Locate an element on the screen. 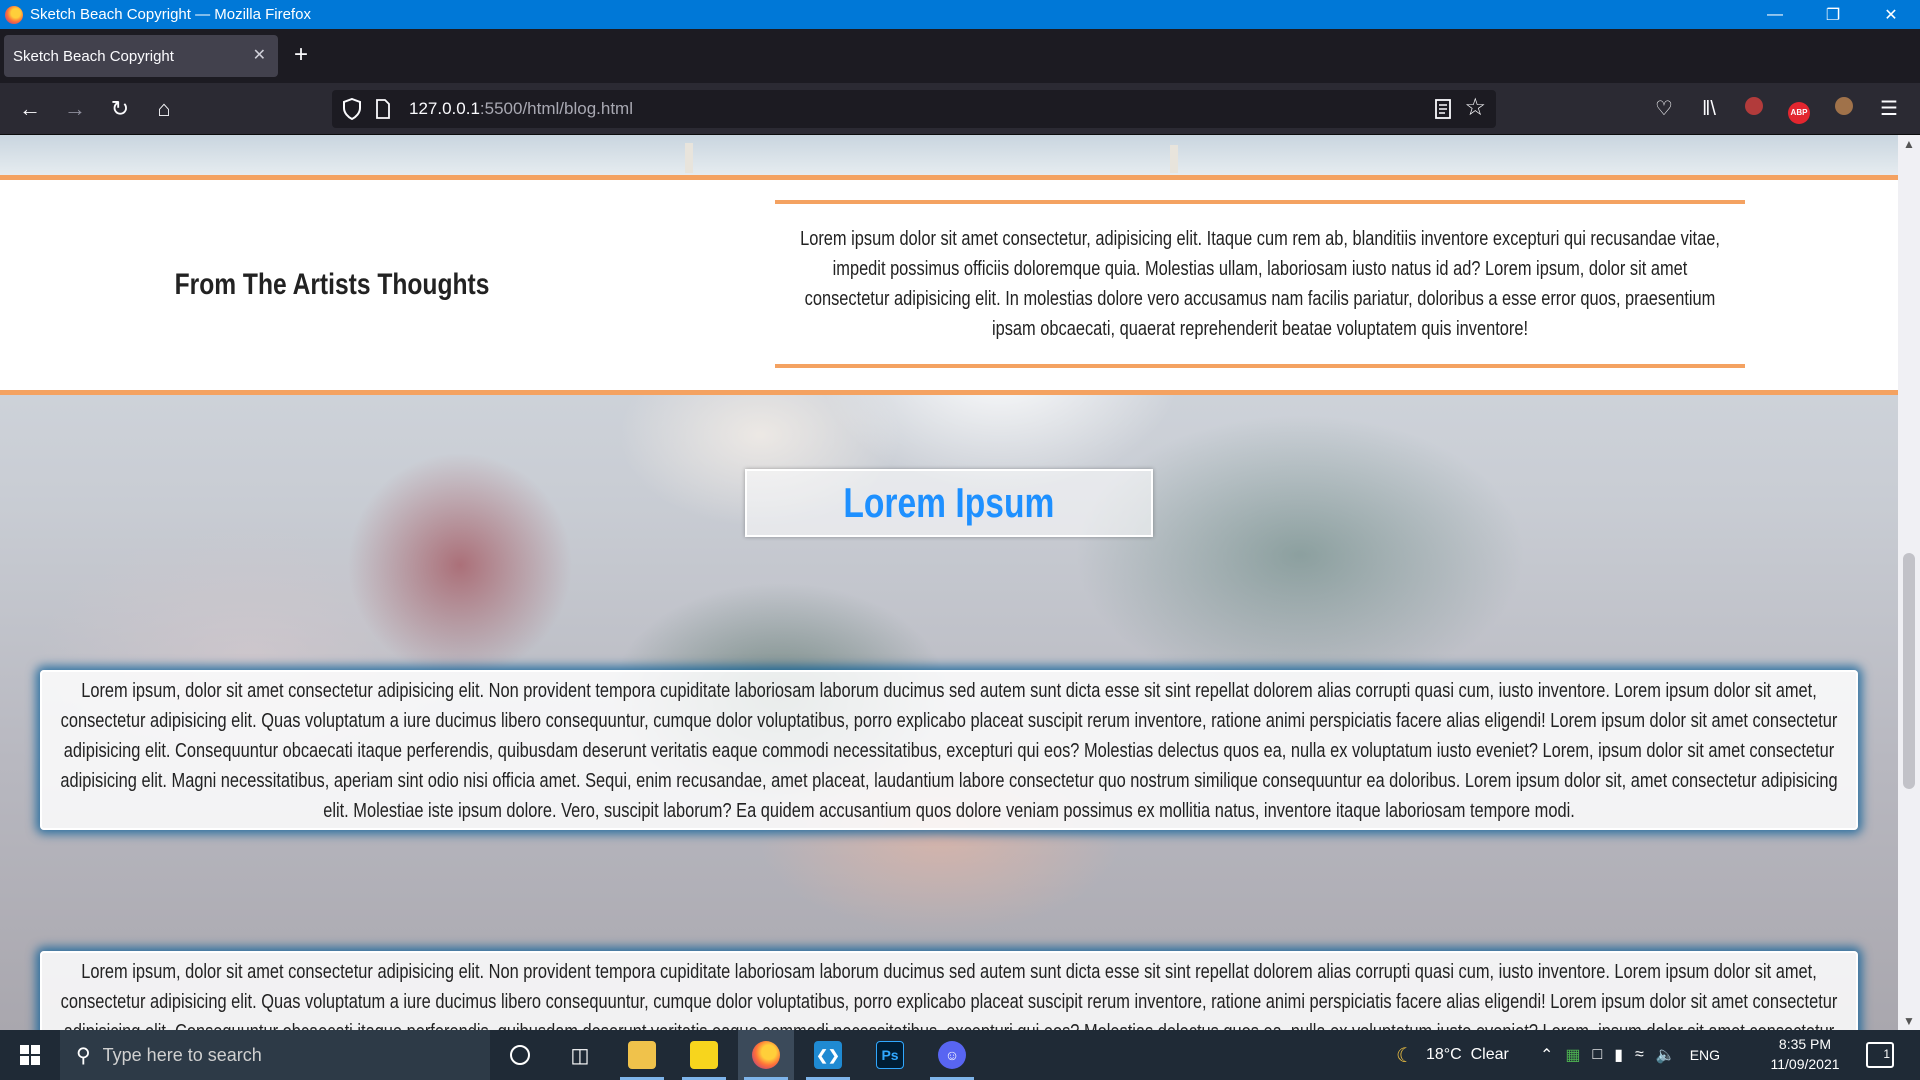 The width and height of the screenshot is (1920, 1080). url-bar: 127.0.0.1:5500/html/blog.html ☆ is located at coordinates (914, 109).